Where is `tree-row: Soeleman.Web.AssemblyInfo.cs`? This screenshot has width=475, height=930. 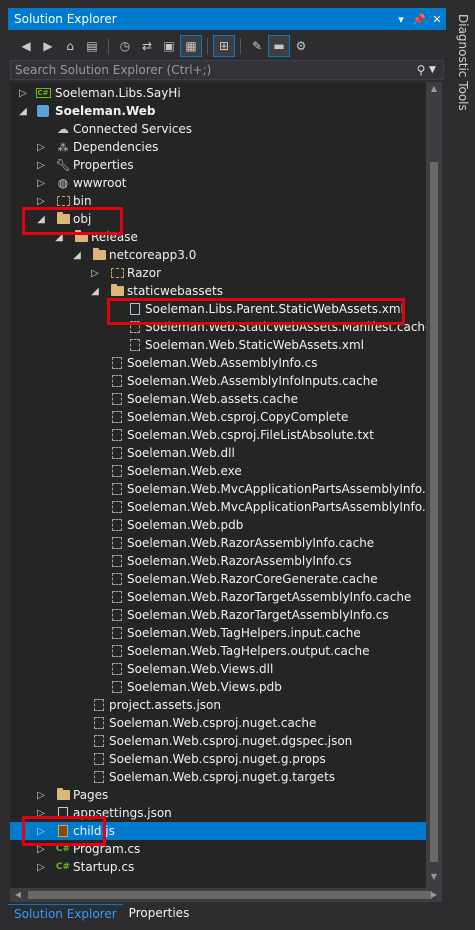
tree-row: Soeleman.Web.AssemblyInfo.cs is located at coordinates (218, 363).